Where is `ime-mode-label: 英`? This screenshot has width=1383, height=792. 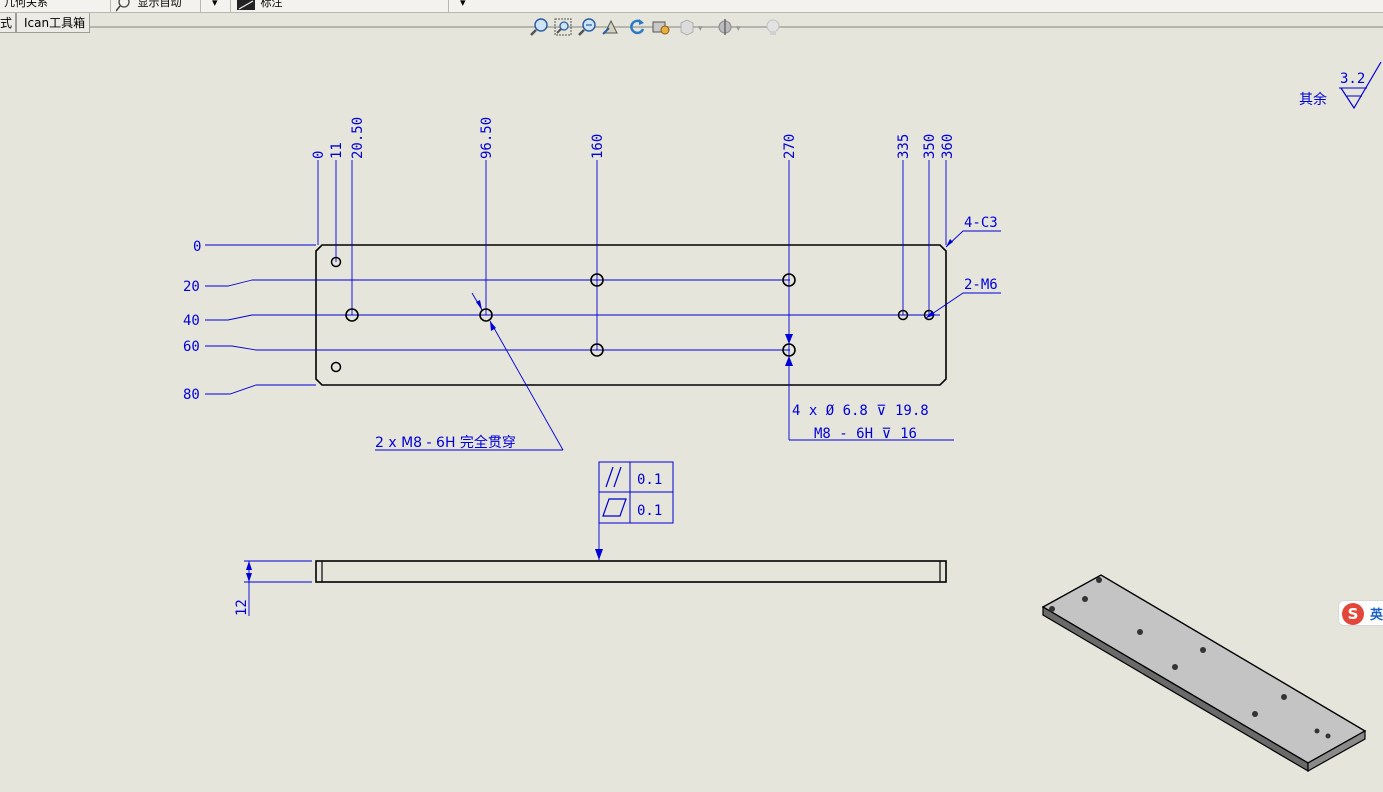
ime-mode-label: 英 is located at coordinates (1376, 615).